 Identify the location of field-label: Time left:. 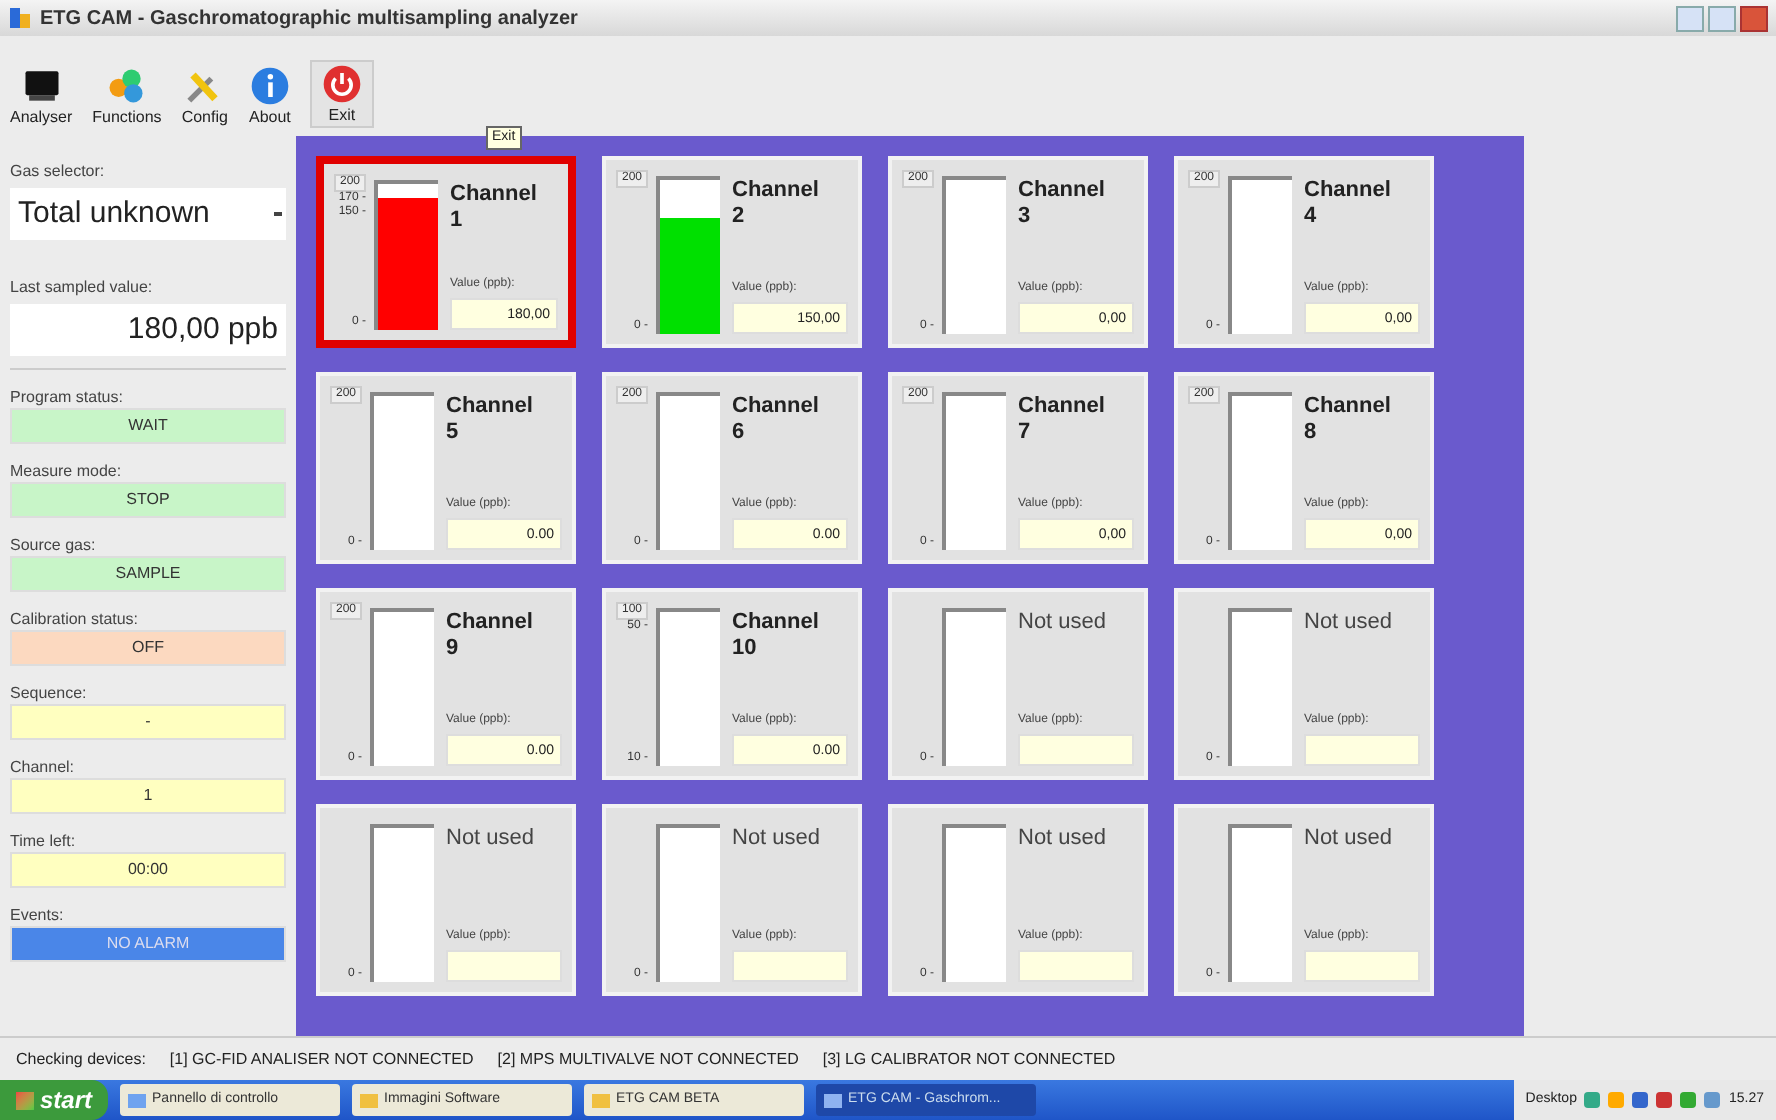
(44, 841).